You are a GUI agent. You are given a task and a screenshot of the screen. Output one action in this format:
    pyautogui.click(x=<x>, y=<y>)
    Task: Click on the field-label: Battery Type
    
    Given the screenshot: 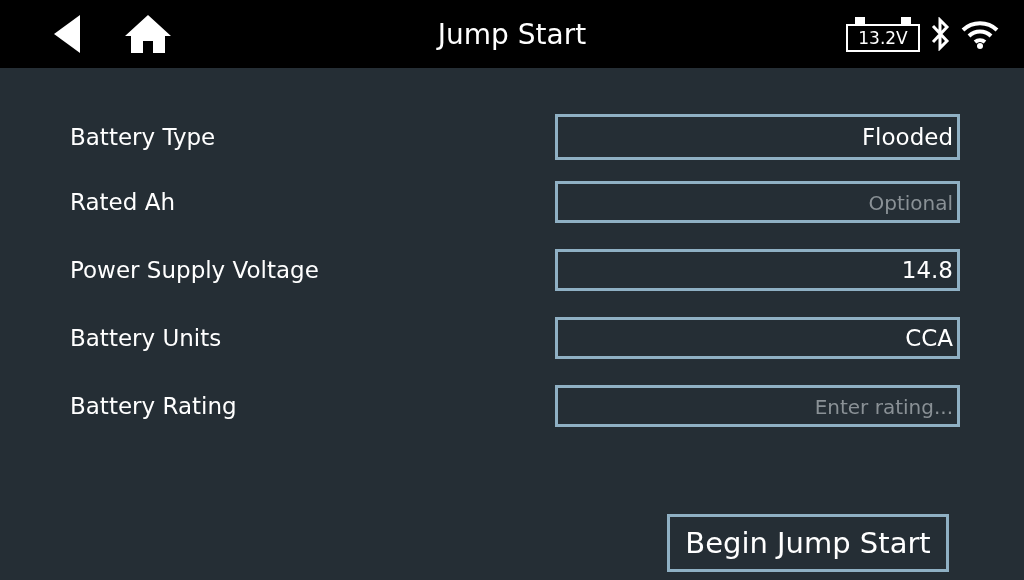 What is the action you would take?
    pyautogui.click(x=143, y=137)
    